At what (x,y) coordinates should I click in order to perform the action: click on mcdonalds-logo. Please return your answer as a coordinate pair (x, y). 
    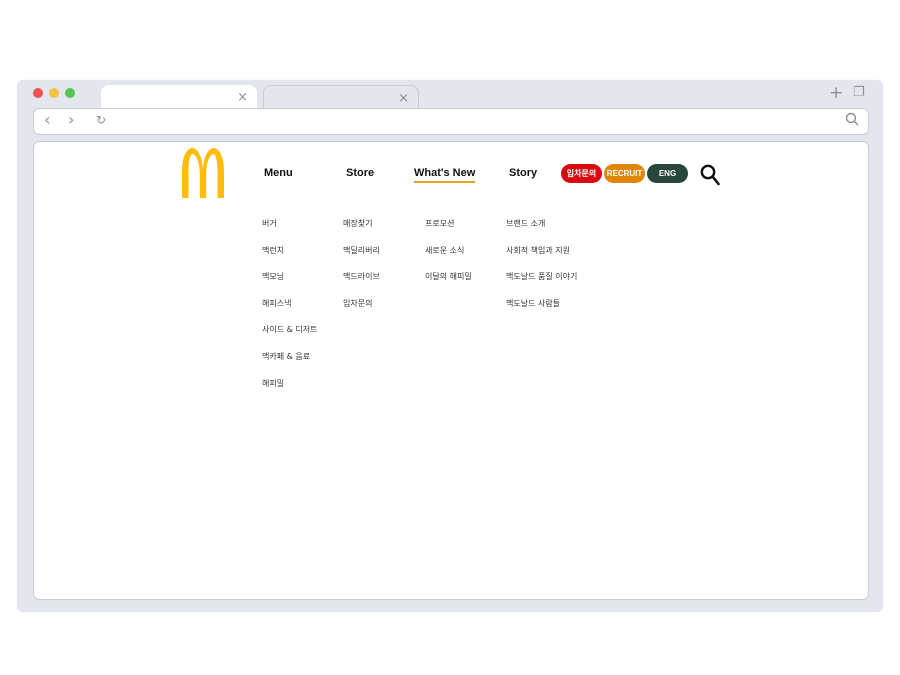
    Looking at the image, I should click on (203, 172).